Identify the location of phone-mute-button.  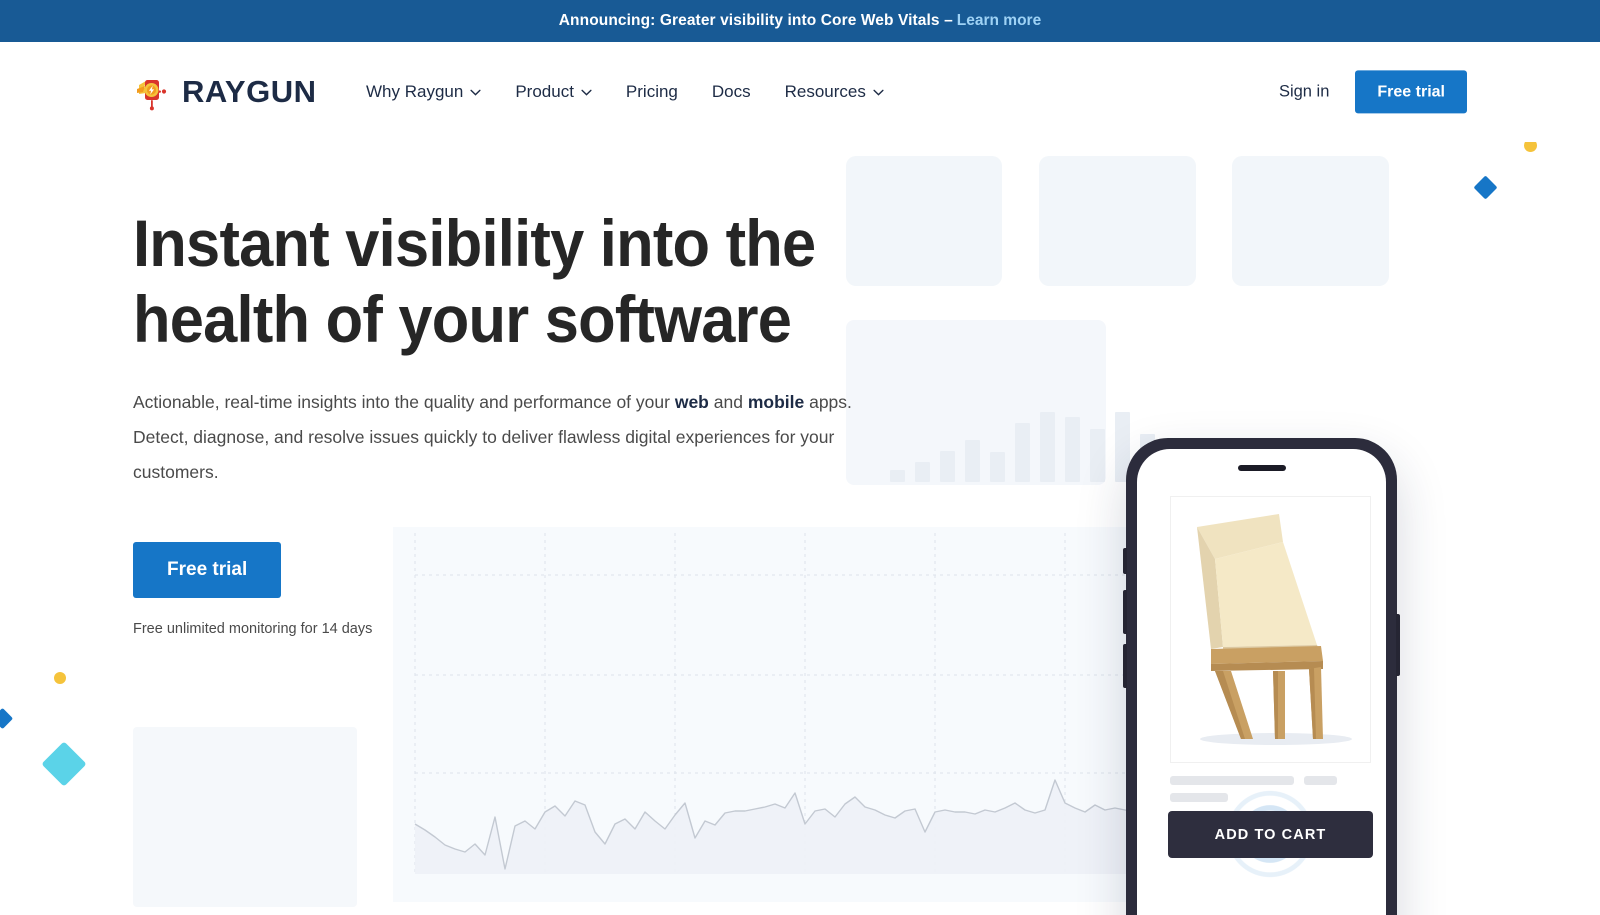
(1125, 561).